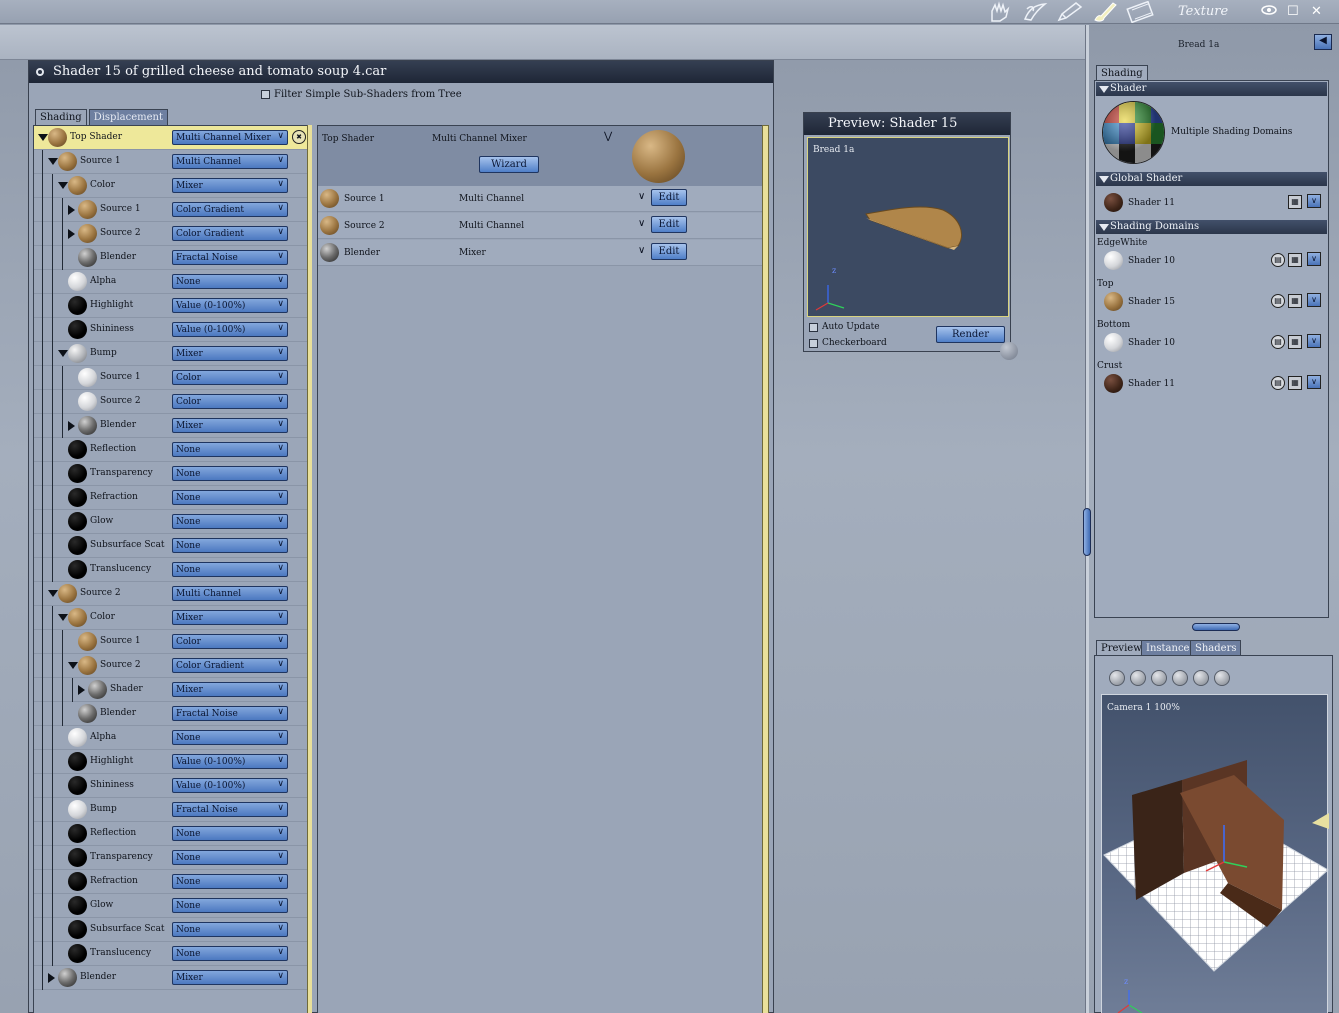  Describe the element at coordinates (172, 138) in the screenshot. I see `tree-row: Top Shader Multi Channel Mixer ✖` at that location.